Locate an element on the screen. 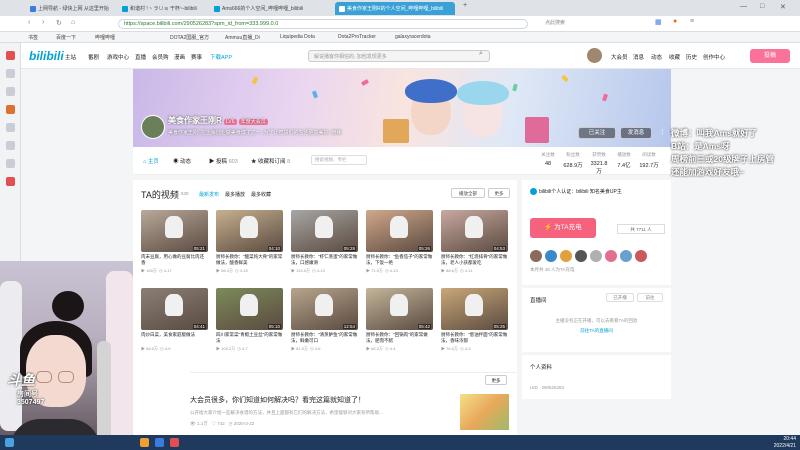 This screenshot has height=450, width=800. bookmark-item: 百度一下 is located at coordinates (66, 37).